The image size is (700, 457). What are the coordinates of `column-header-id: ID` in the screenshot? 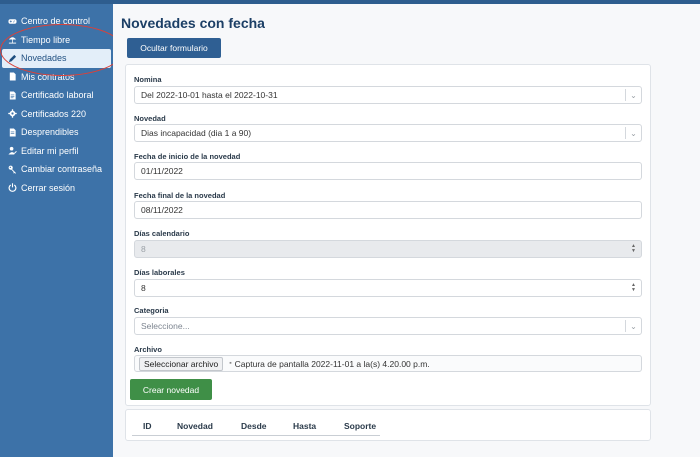 It's located at (147, 426).